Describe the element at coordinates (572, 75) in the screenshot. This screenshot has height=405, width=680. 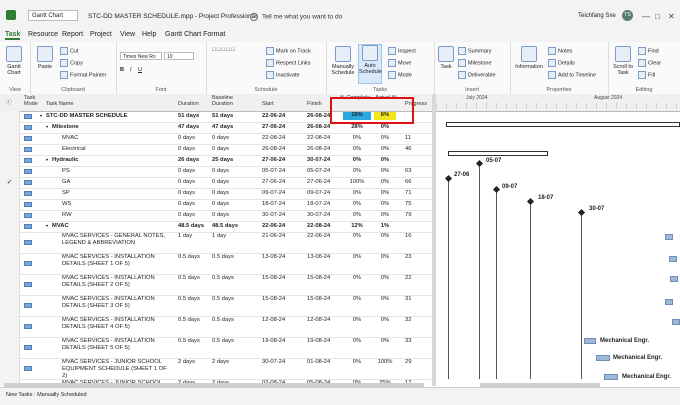
I see `add-to-timeline-button: Add to Timeline` at that location.